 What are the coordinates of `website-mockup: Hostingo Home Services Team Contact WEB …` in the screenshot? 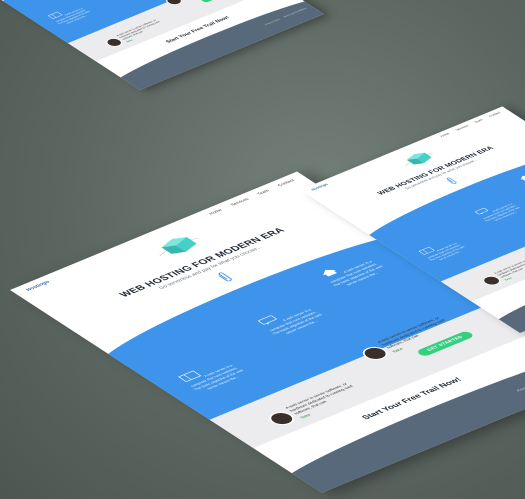 It's located at (162, 45).